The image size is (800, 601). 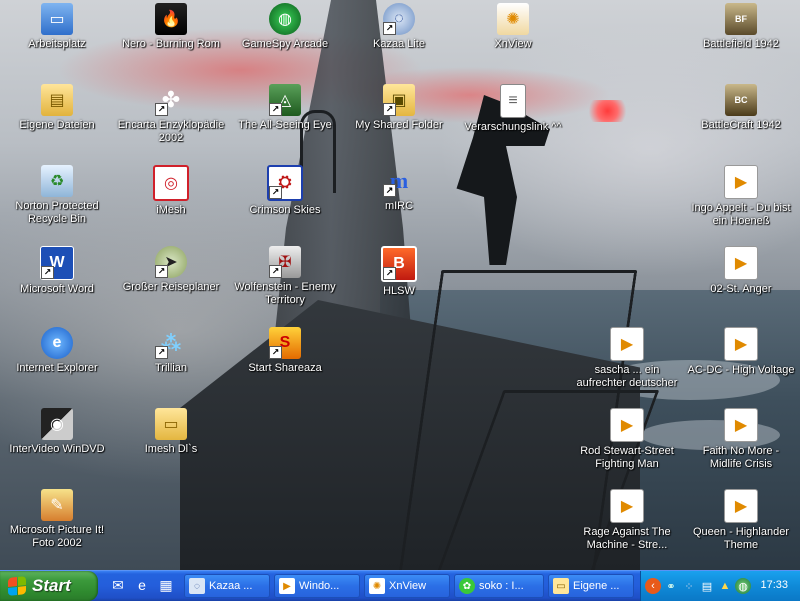 I want to click on icon-label: Rod Stewart-Street Fighting Man, so click(x=627, y=457).